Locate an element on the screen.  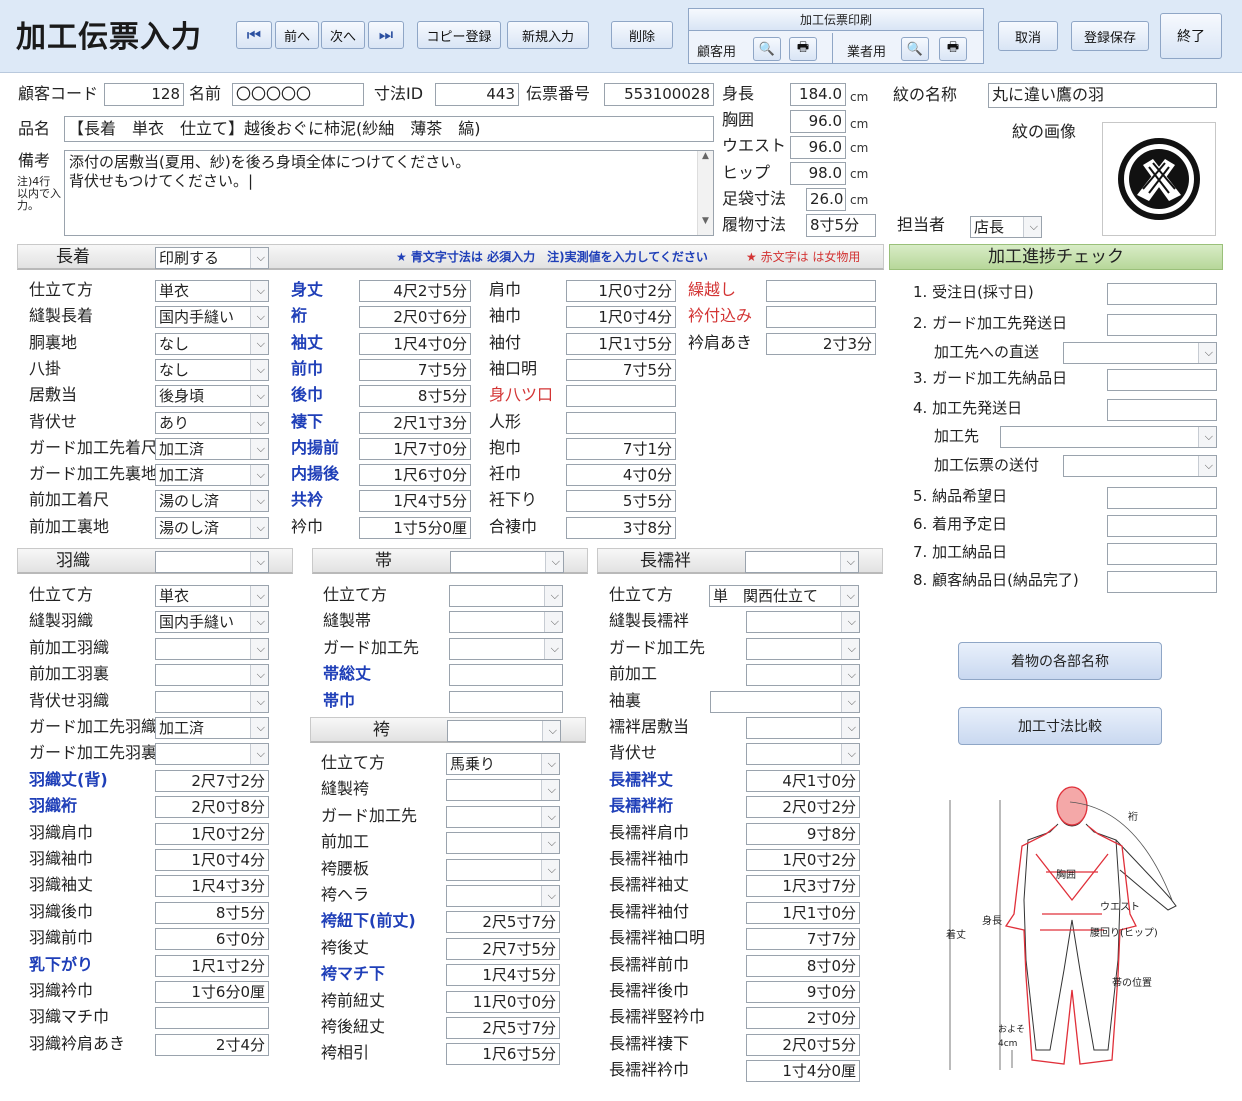
nagagi-select-8: 湯のし済 ⌵ is located at coordinates (212, 501).